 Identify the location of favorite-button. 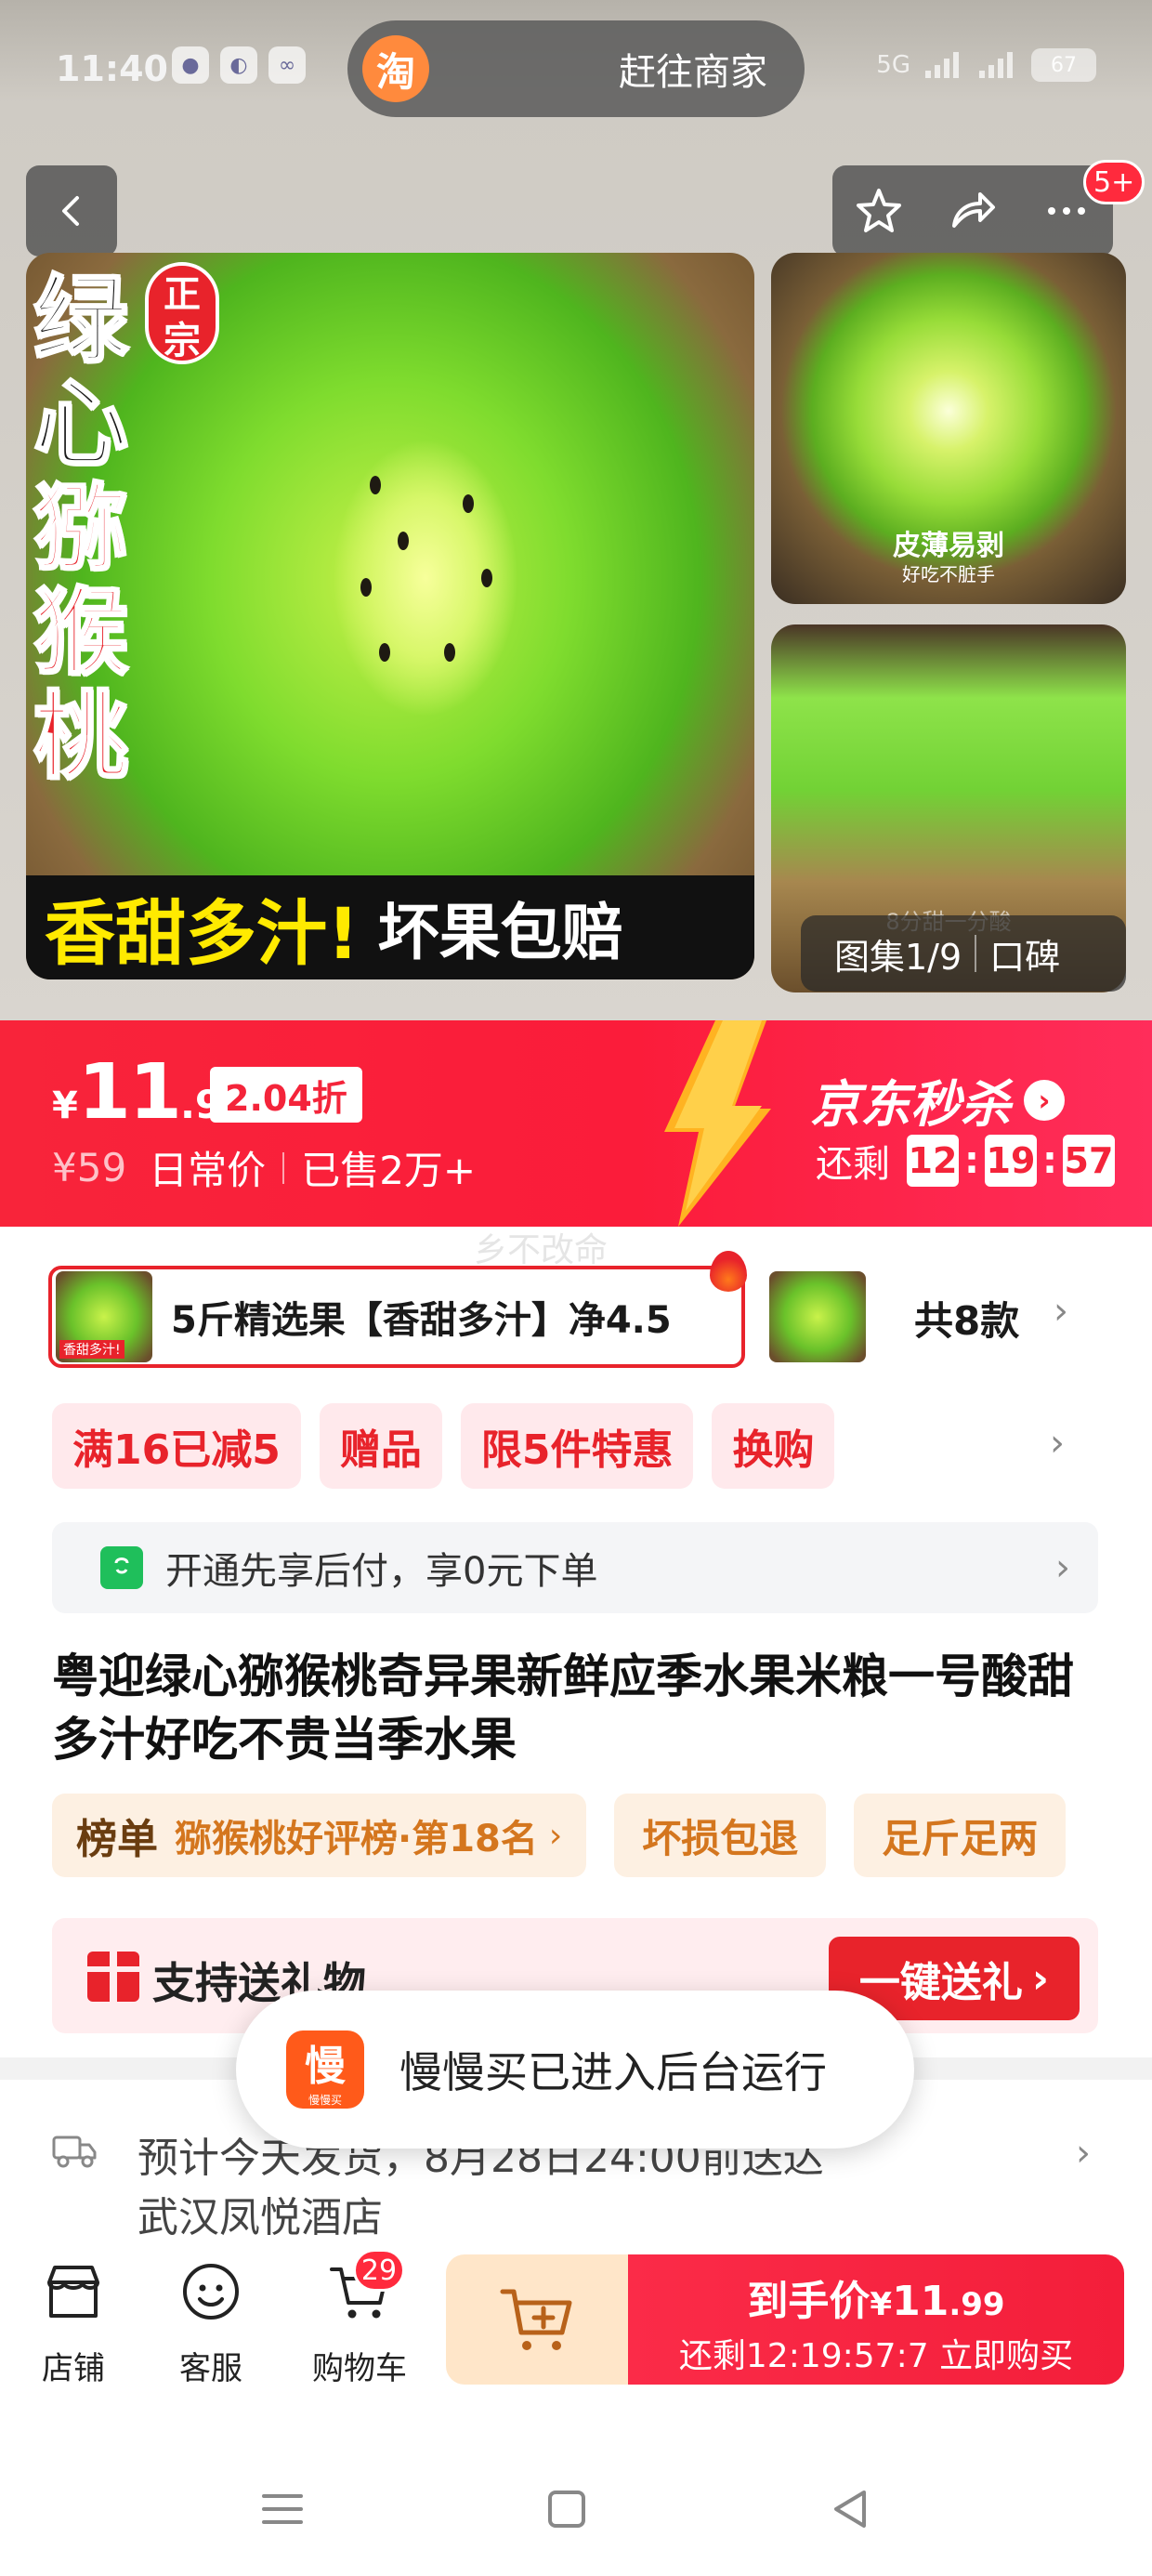
(879, 211).